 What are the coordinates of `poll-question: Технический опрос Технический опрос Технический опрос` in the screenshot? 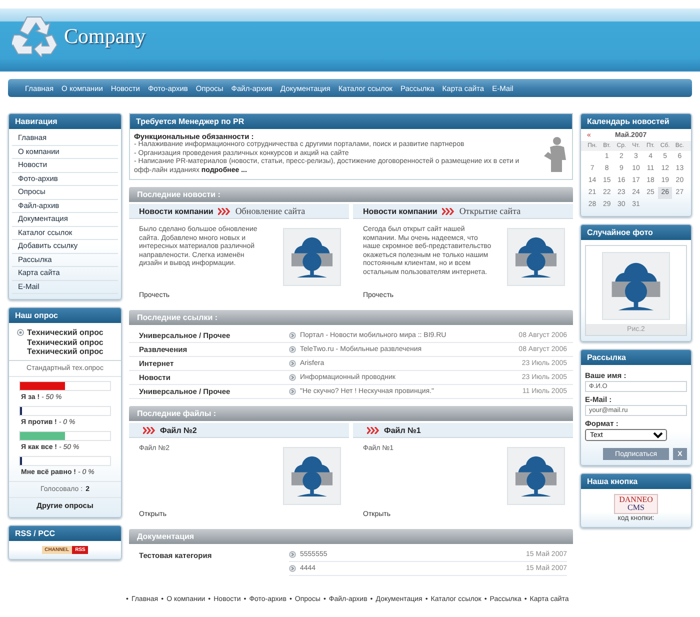 It's located at (65, 342).